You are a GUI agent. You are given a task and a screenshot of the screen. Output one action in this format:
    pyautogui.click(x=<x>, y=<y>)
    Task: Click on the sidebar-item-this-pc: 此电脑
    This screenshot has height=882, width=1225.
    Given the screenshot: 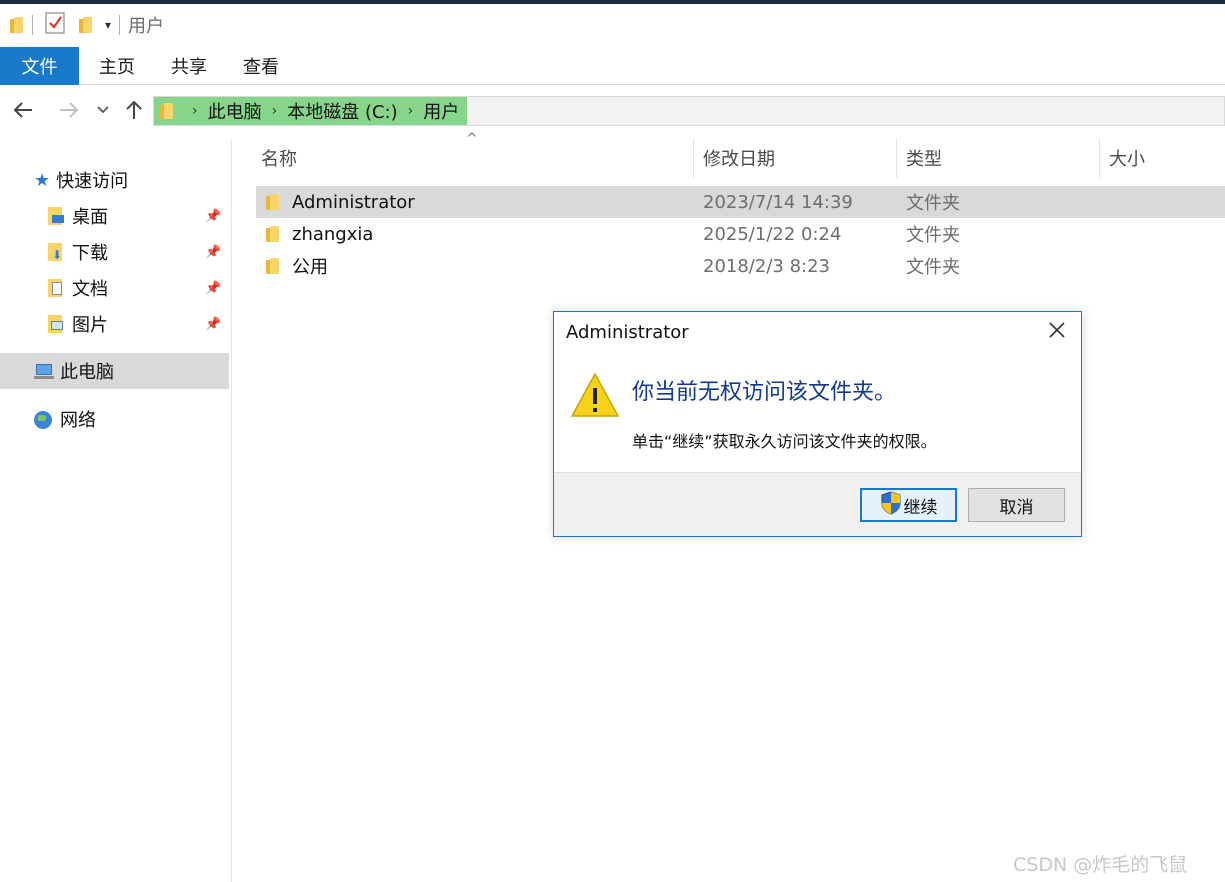 What is the action you would take?
    pyautogui.click(x=114, y=371)
    